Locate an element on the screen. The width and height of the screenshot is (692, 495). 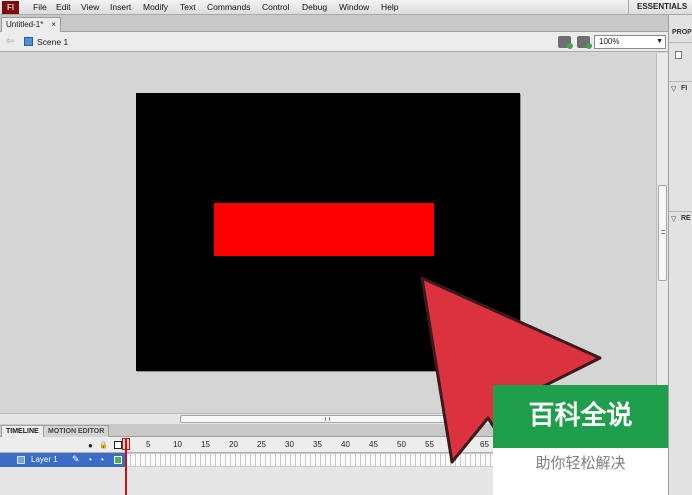
watermark: 百科全说 助你轻松解决 is located at coordinates (580, 440).